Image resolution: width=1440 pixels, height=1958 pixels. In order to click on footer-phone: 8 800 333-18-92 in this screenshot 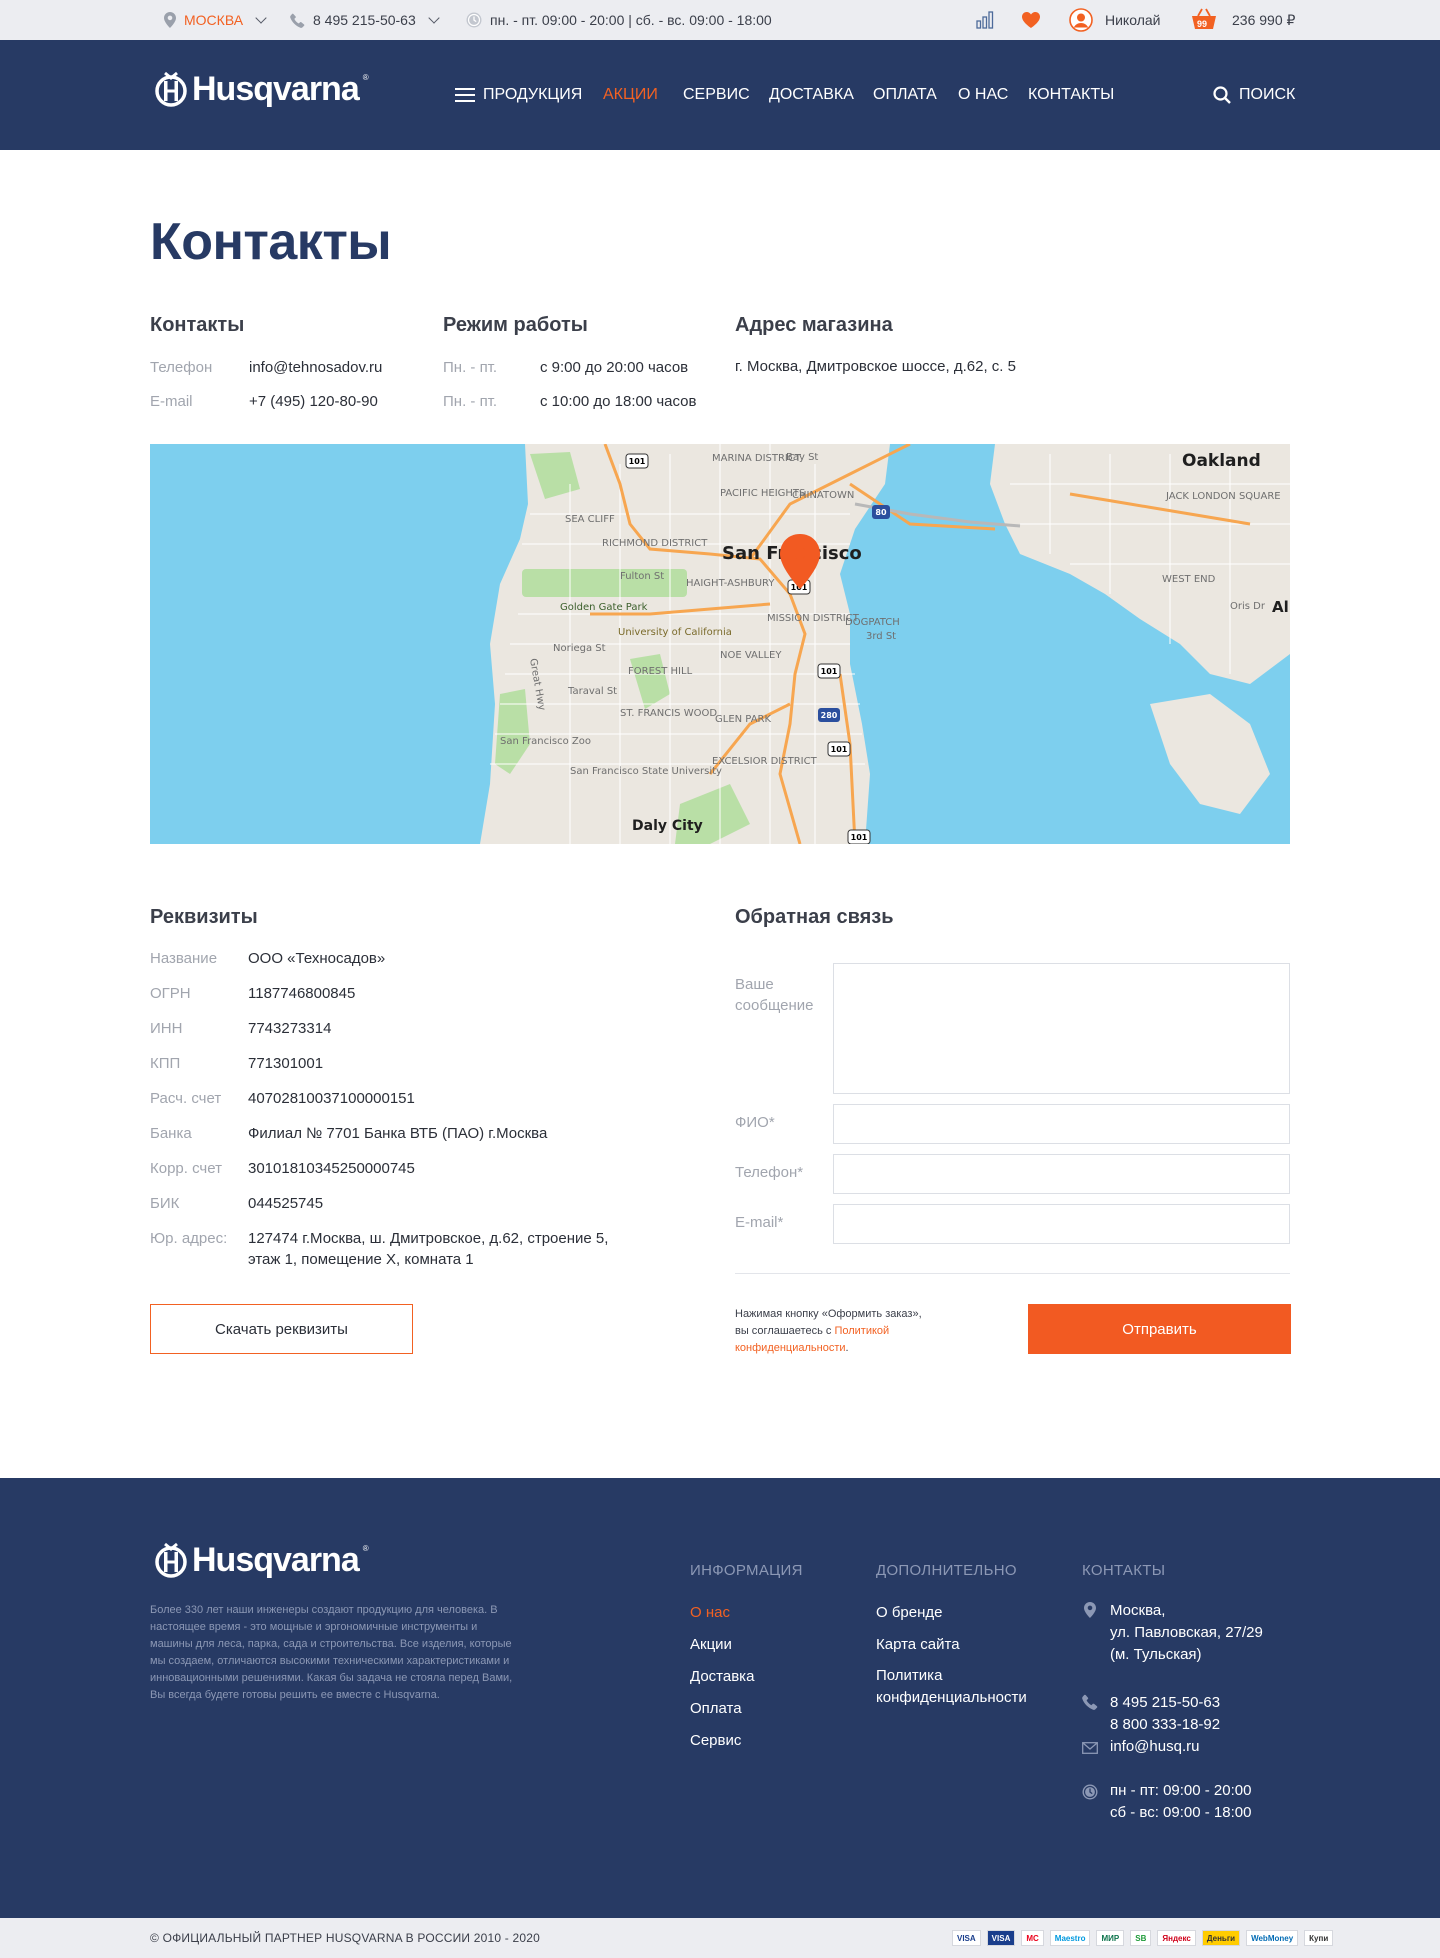, I will do `click(1165, 1725)`.